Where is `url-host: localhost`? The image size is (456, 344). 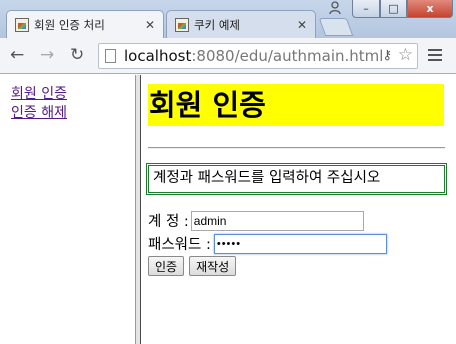 url-host: localhost is located at coordinates (158, 56).